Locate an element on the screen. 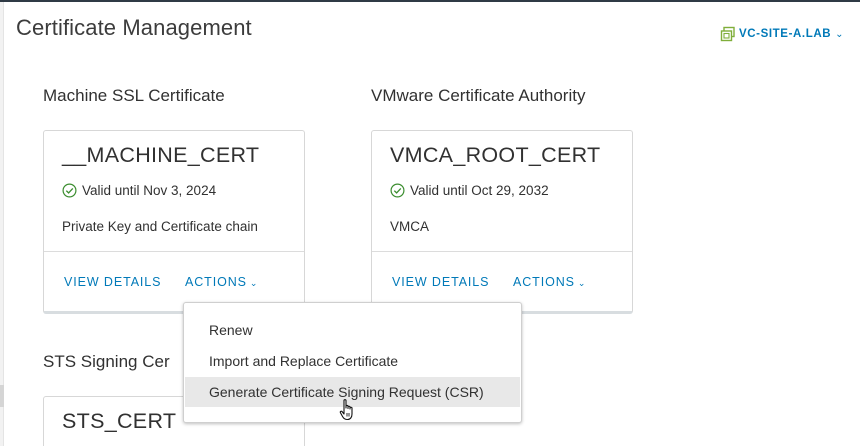  page-title: Certificate Management is located at coordinates (134, 27).